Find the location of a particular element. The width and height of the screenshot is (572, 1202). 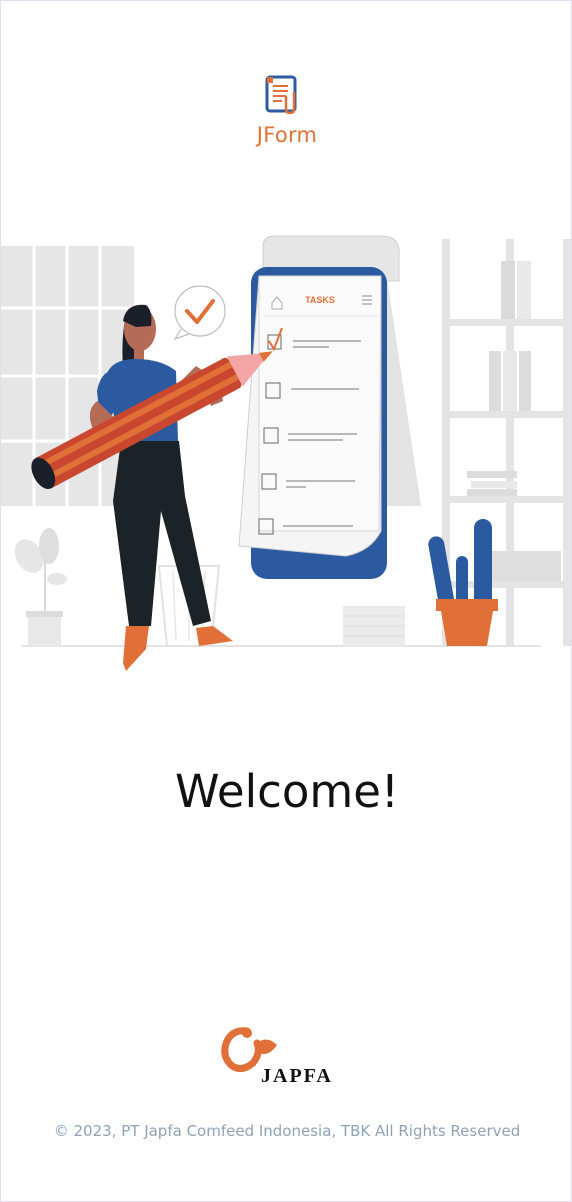

phone-title: TASKS is located at coordinates (320, 300).